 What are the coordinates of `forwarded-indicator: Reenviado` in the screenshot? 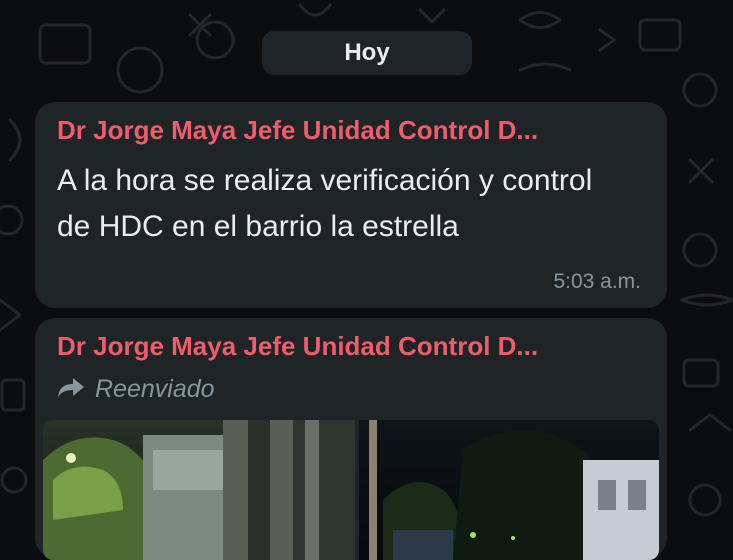 It's located at (136, 389).